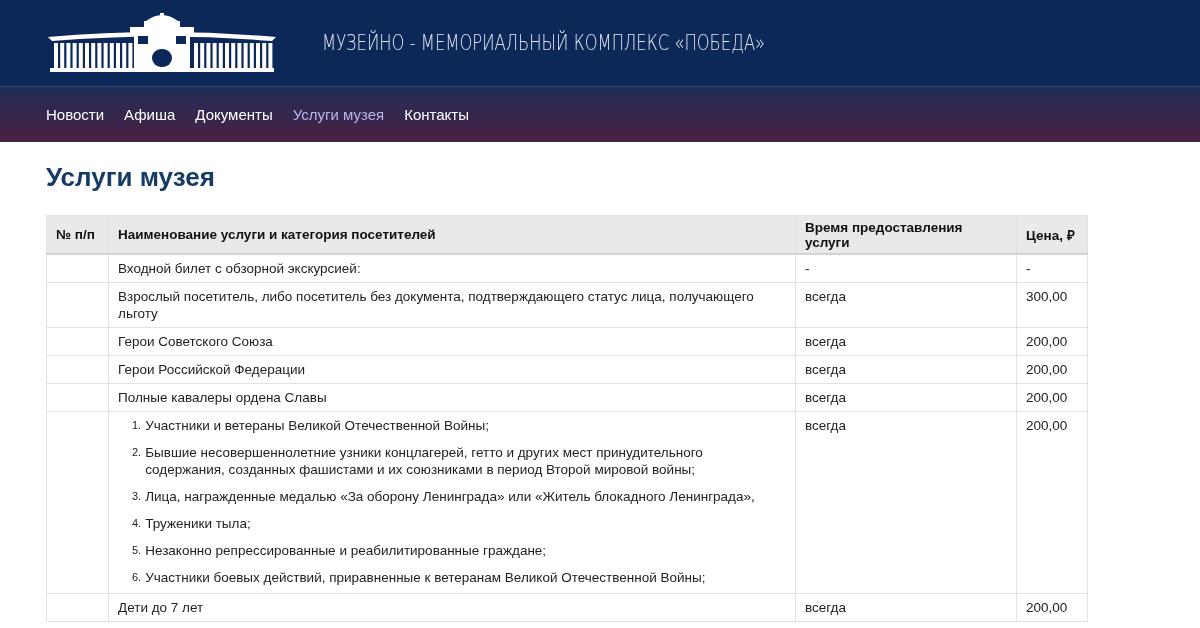 This screenshot has height=628, width=1200. What do you see at coordinates (906, 234) in the screenshot?
I see `column-header: Время предоставления услуги` at bounding box center [906, 234].